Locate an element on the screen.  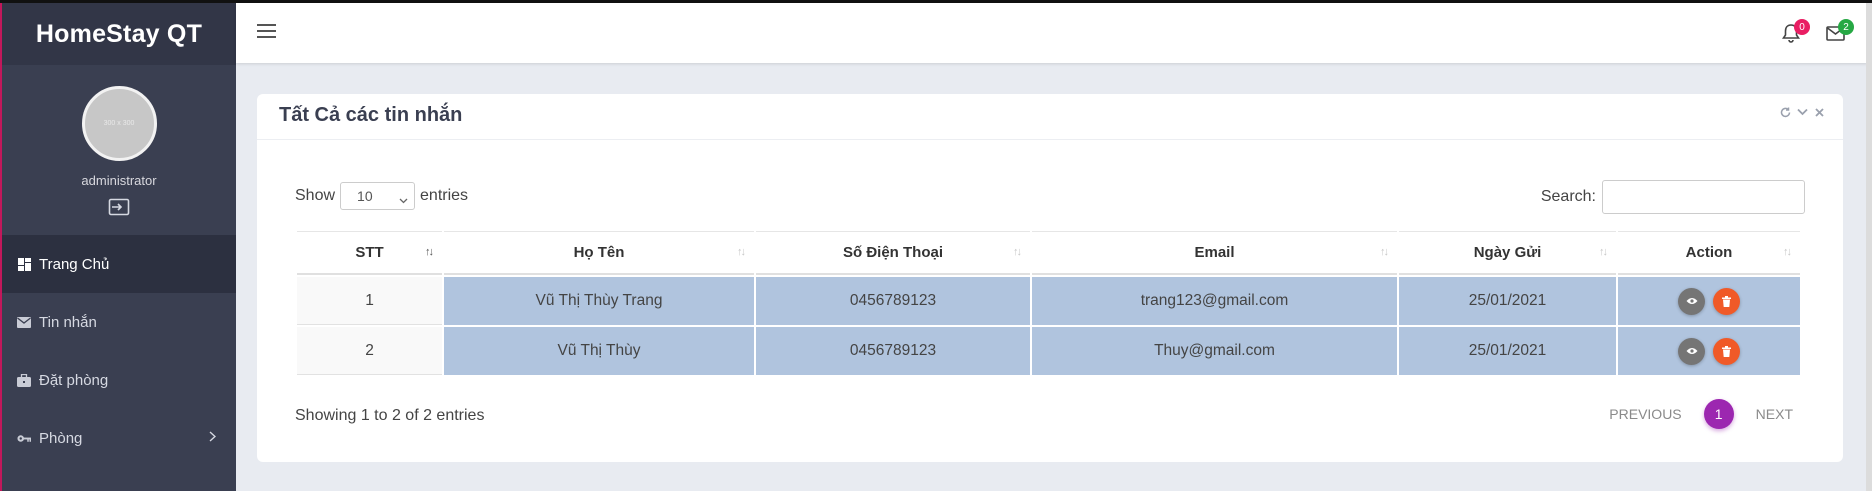
sidebar-item-label: Phòng is located at coordinates (61, 438).